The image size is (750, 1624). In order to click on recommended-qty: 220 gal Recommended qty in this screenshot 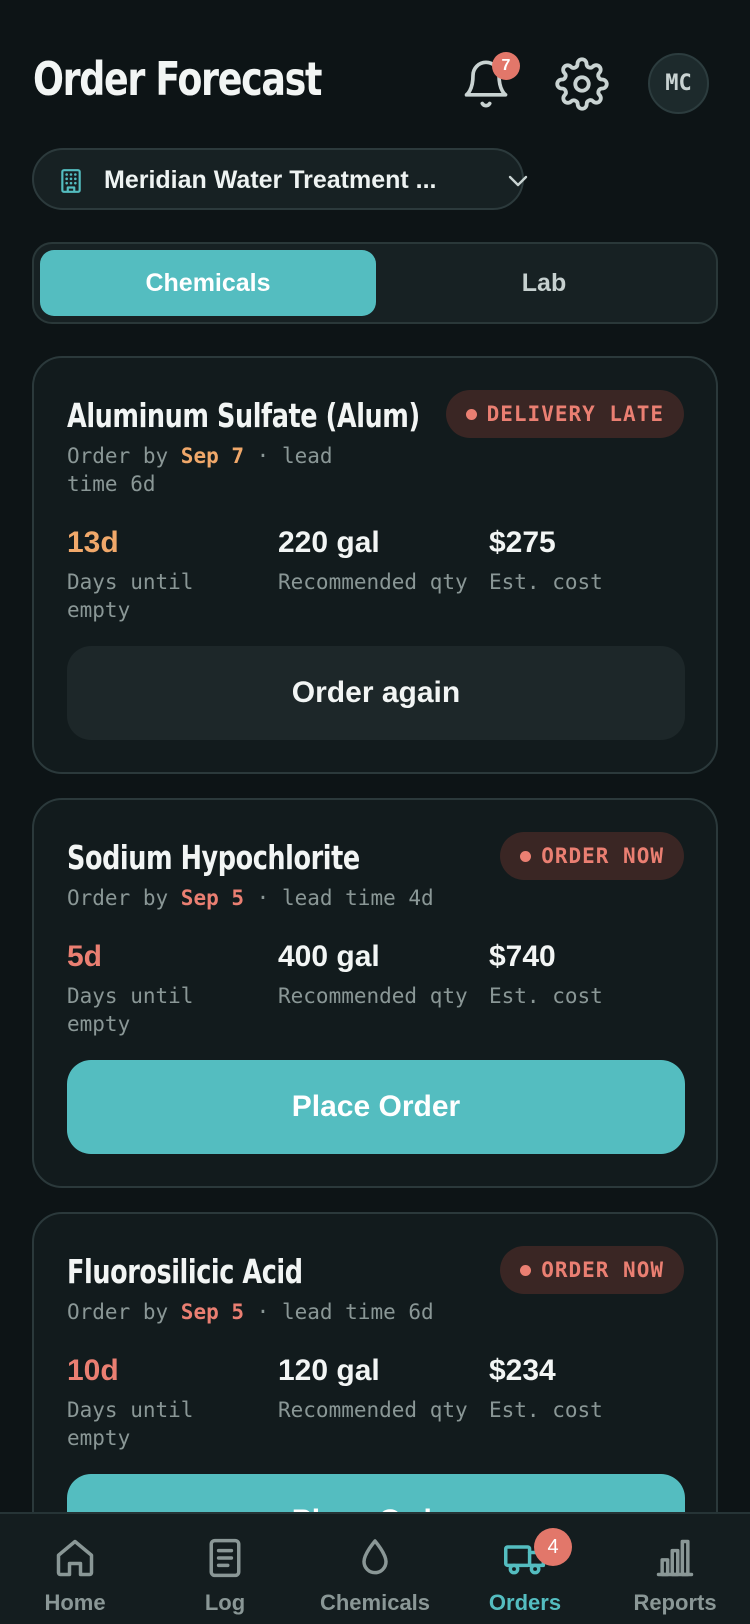, I will do `click(378, 561)`.